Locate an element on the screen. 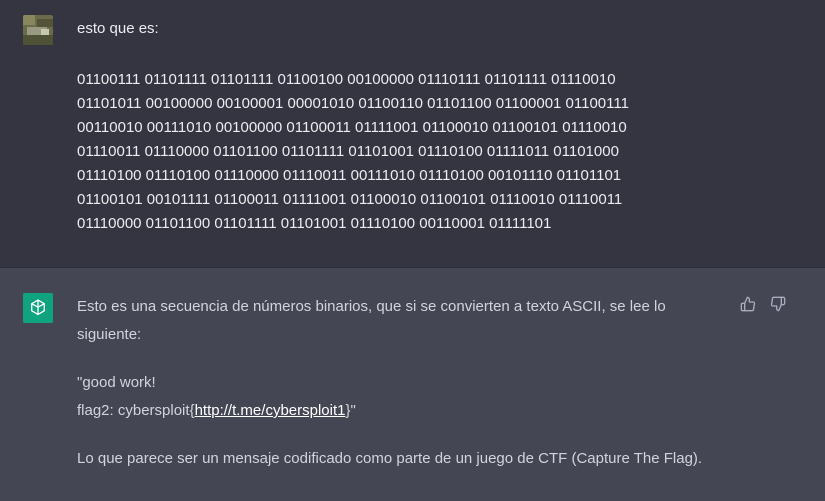  flag-prefix: flag2: cybersploit{ is located at coordinates (136, 410).